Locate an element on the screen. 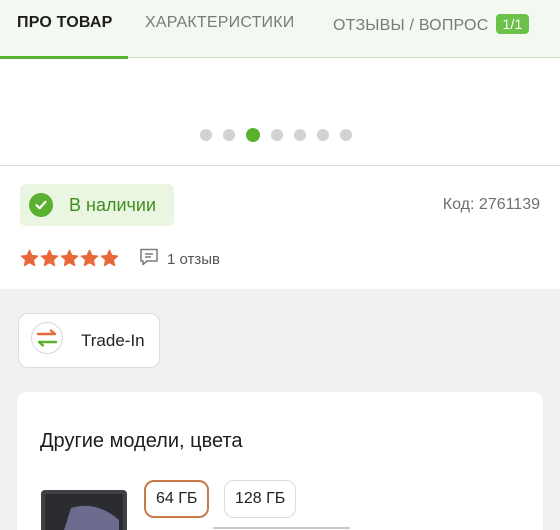 The image size is (560, 530). trade-in-button: Trade-In is located at coordinates (89, 340).